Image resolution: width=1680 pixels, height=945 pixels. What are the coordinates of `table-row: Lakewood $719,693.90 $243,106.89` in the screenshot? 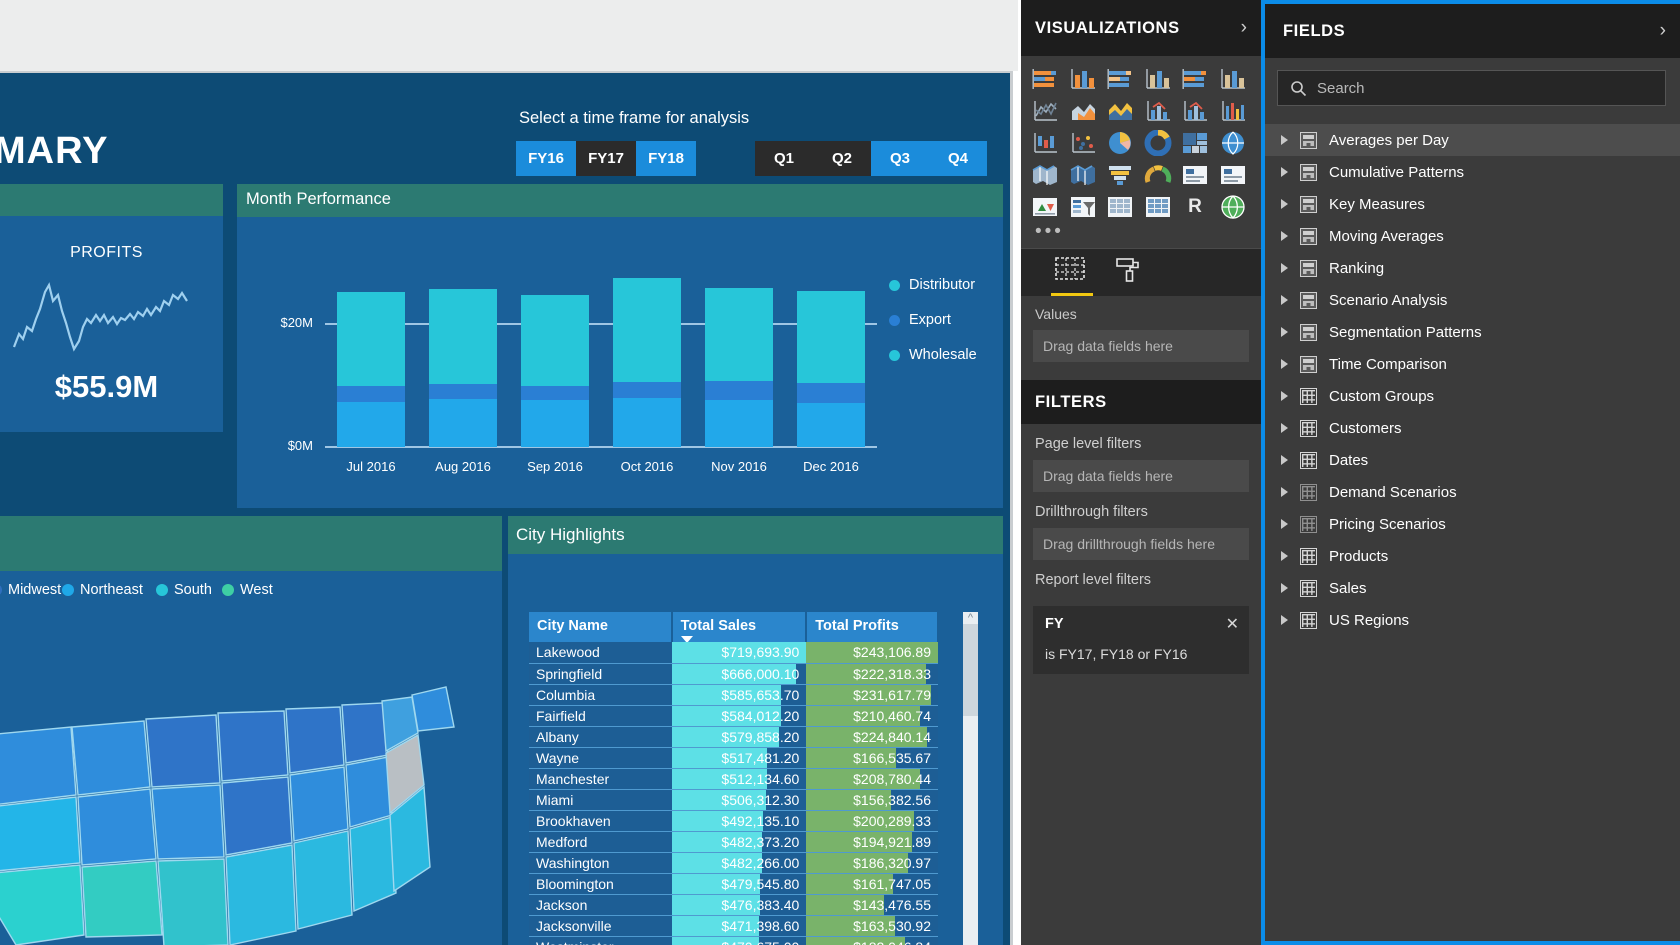 It's located at (733, 653).